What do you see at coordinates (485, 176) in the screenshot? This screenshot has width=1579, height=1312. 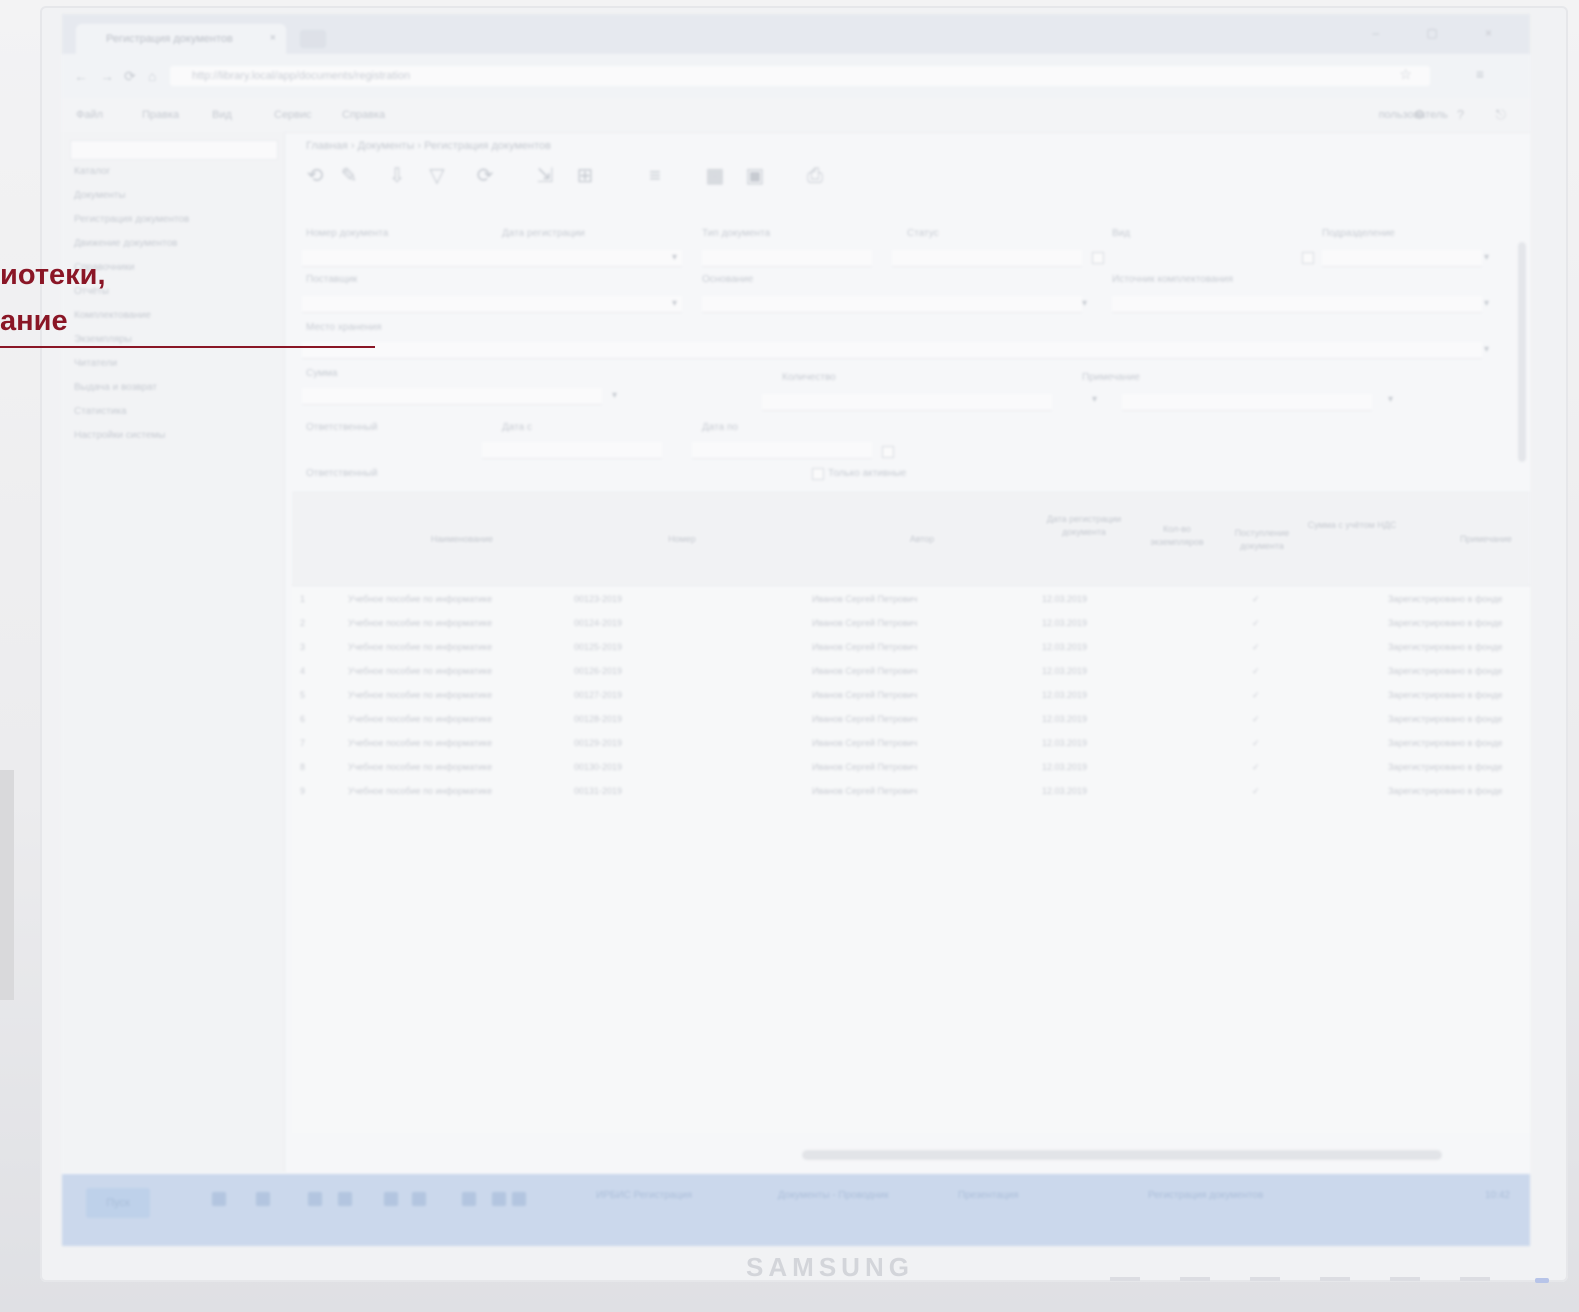 I see `refresh-icon: ⟳` at bounding box center [485, 176].